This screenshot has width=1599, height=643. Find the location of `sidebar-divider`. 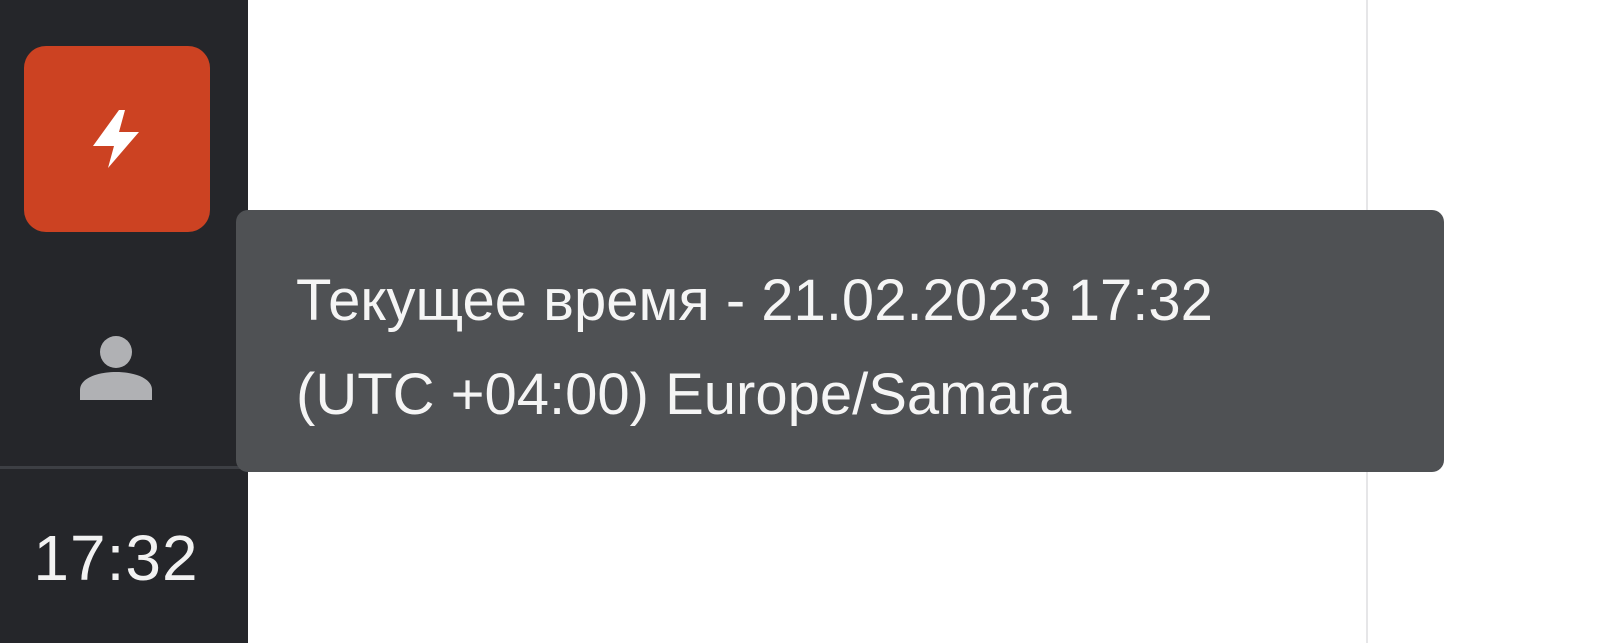

sidebar-divider is located at coordinates (124, 467).